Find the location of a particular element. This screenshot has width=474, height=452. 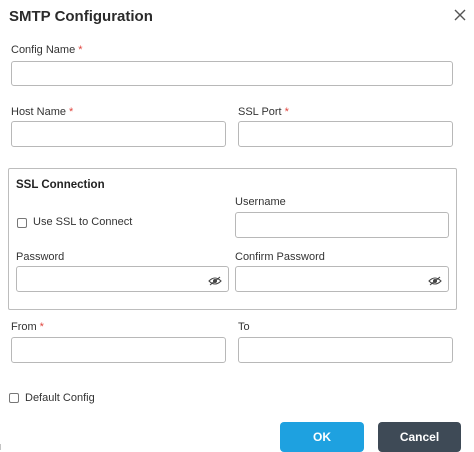

config-name-label-text: Config Name is located at coordinates (43, 50).